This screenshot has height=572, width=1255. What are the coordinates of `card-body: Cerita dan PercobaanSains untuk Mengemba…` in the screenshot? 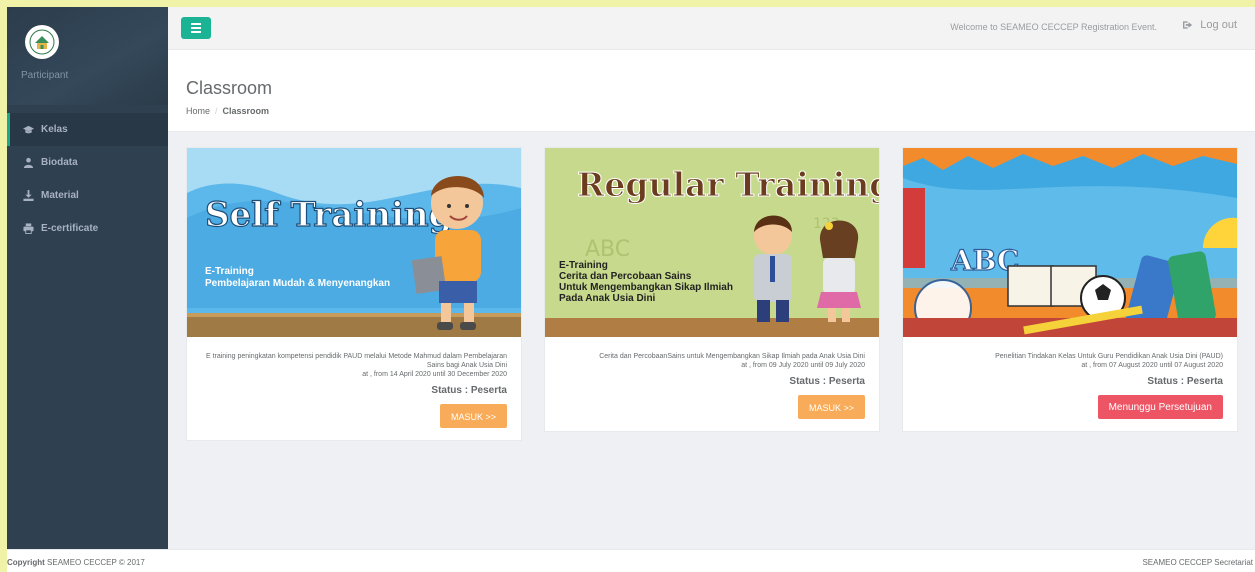 It's located at (712, 384).